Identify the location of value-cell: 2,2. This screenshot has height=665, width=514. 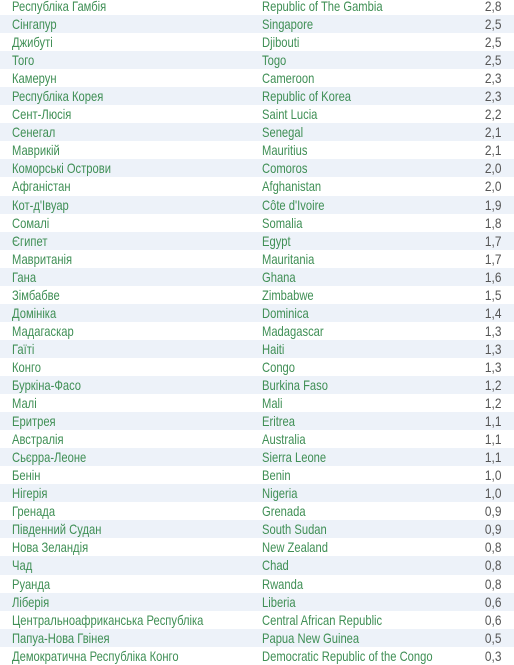
(492, 114).